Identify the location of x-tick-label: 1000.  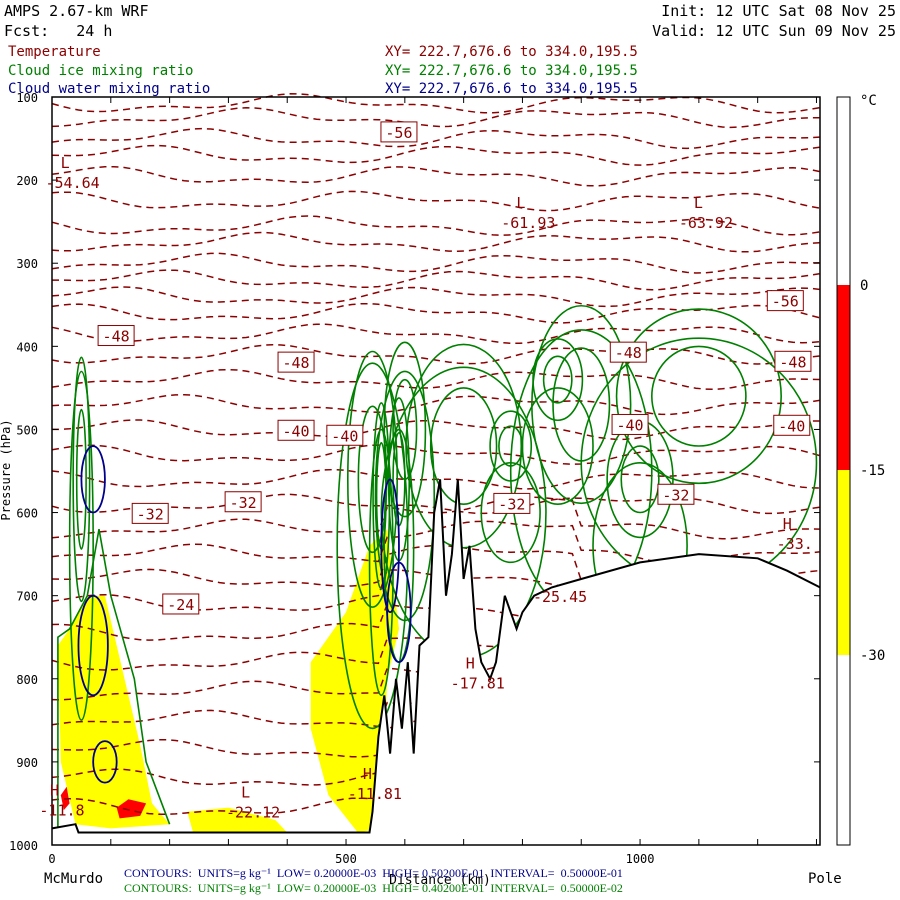
(640, 859).